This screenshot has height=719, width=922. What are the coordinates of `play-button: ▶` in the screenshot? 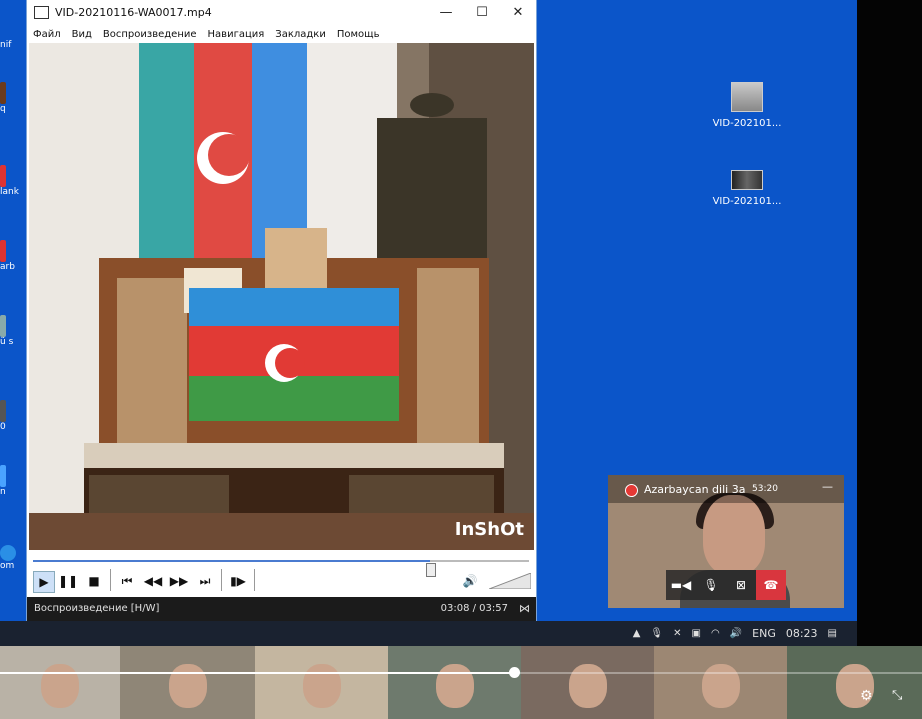 It's located at (44, 582).